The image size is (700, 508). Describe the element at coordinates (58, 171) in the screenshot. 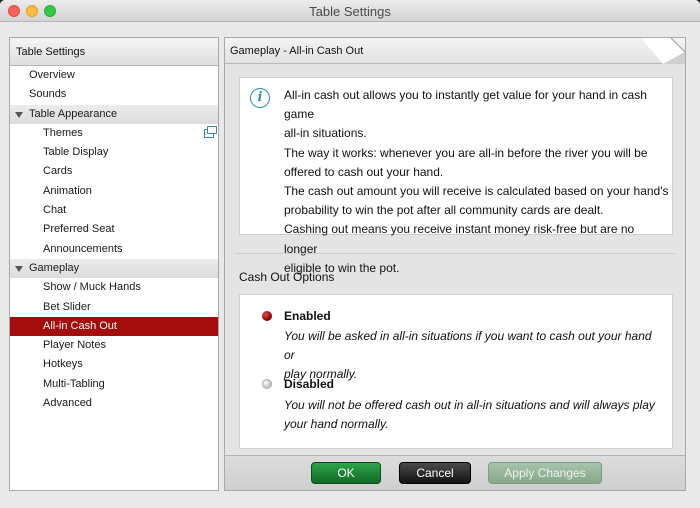

I see `sidebar-item-label: Cards` at that location.